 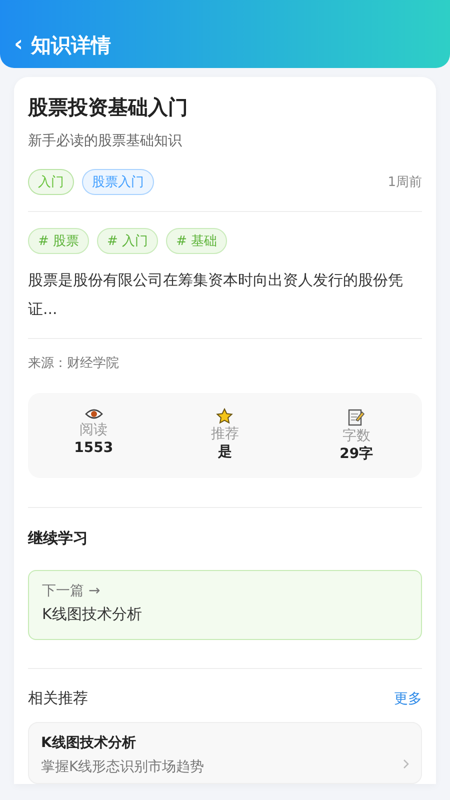 What do you see at coordinates (123, 767) in the screenshot?
I see `related-description: 掌握K线形态识别市场趋势` at bounding box center [123, 767].